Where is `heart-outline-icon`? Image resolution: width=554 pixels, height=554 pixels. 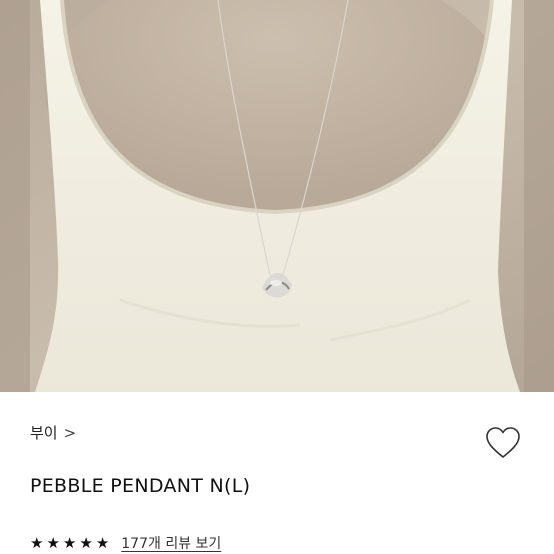 heart-outline-icon is located at coordinates (503, 442).